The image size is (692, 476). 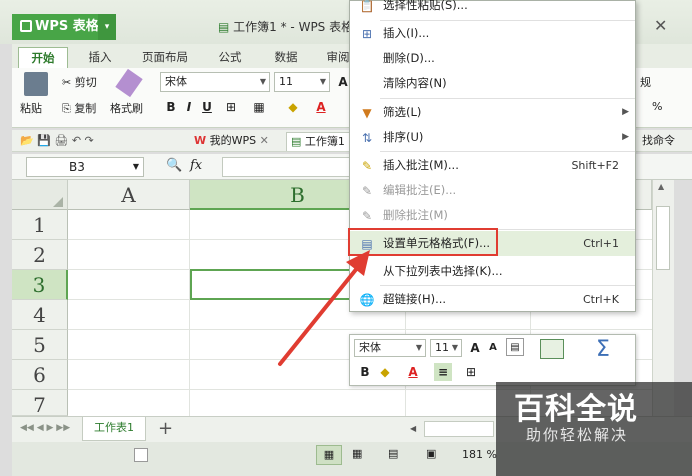 I want to click on tab-formula: 公式, so click(x=230, y=57).